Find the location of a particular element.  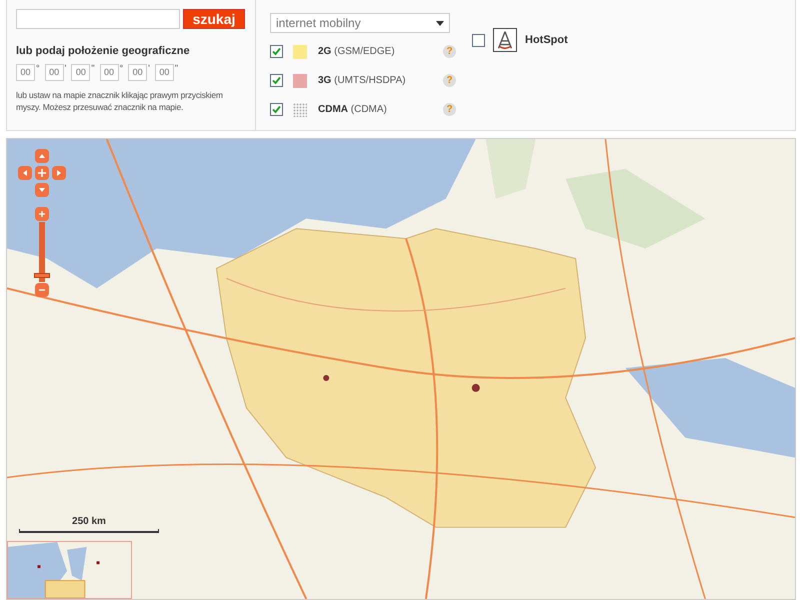

search-button: szukaj is located at coordinates (214, 19).